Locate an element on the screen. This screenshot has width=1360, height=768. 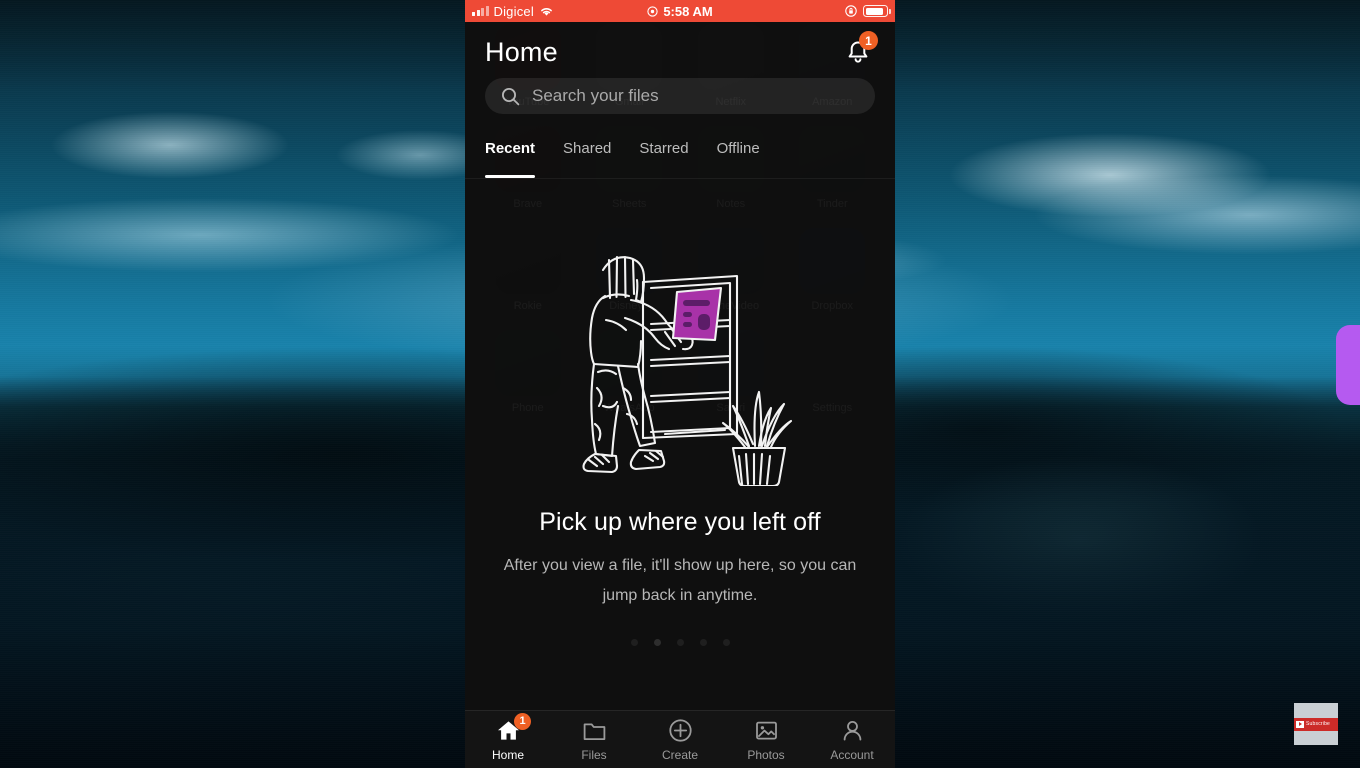
tab-shared: Shared is located at coordinates (587, 159).